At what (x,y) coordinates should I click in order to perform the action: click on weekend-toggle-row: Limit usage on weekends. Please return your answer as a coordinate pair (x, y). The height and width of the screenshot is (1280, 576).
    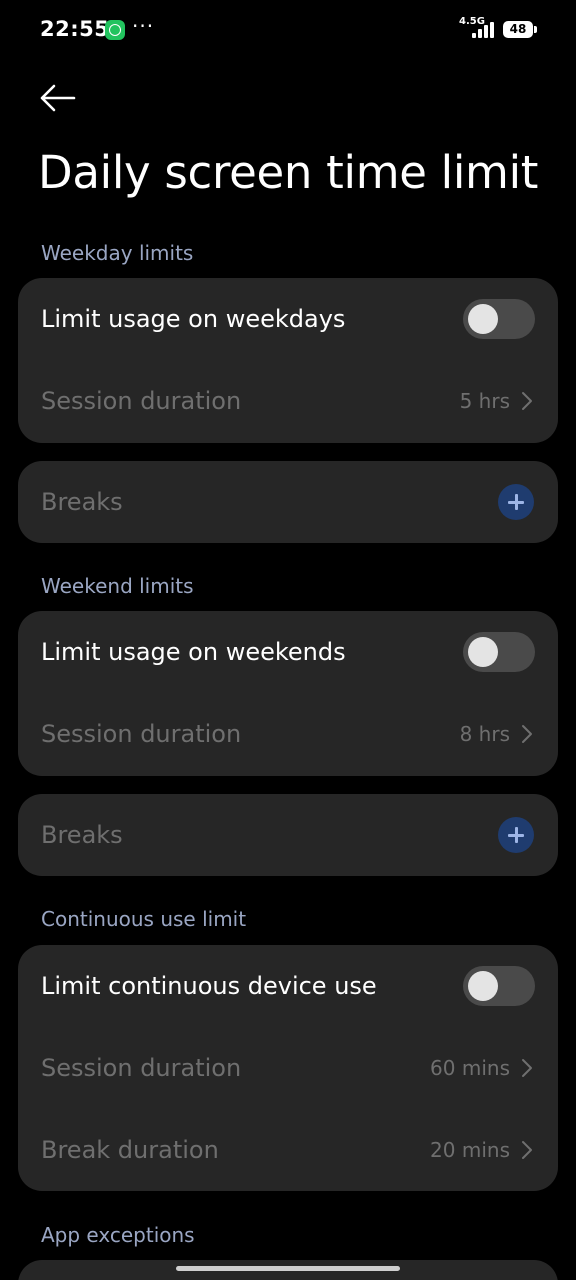
    Looking at the image, I should click on (288, 652).